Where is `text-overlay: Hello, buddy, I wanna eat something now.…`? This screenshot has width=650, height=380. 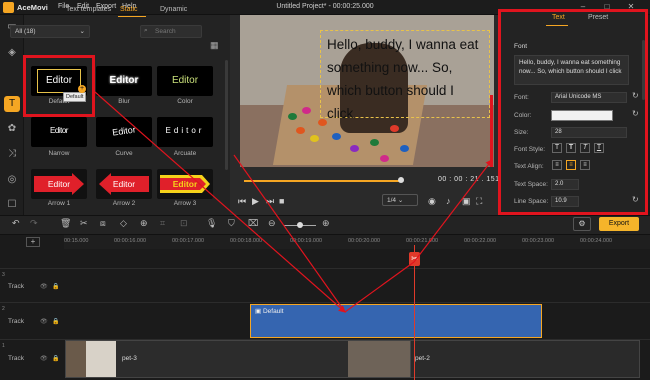
text-overlay: Hello, buddy, I wanna eat something now.… is located at coordinates (405, 75).